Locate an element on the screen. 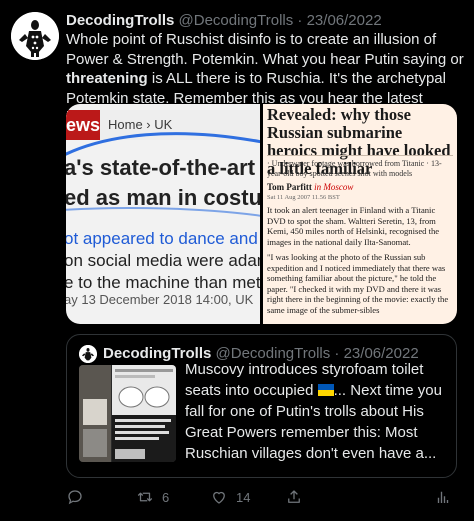 Image resolution: width=474 pixels, height=521 pixels. share-button is located at coordinates (294, 497).